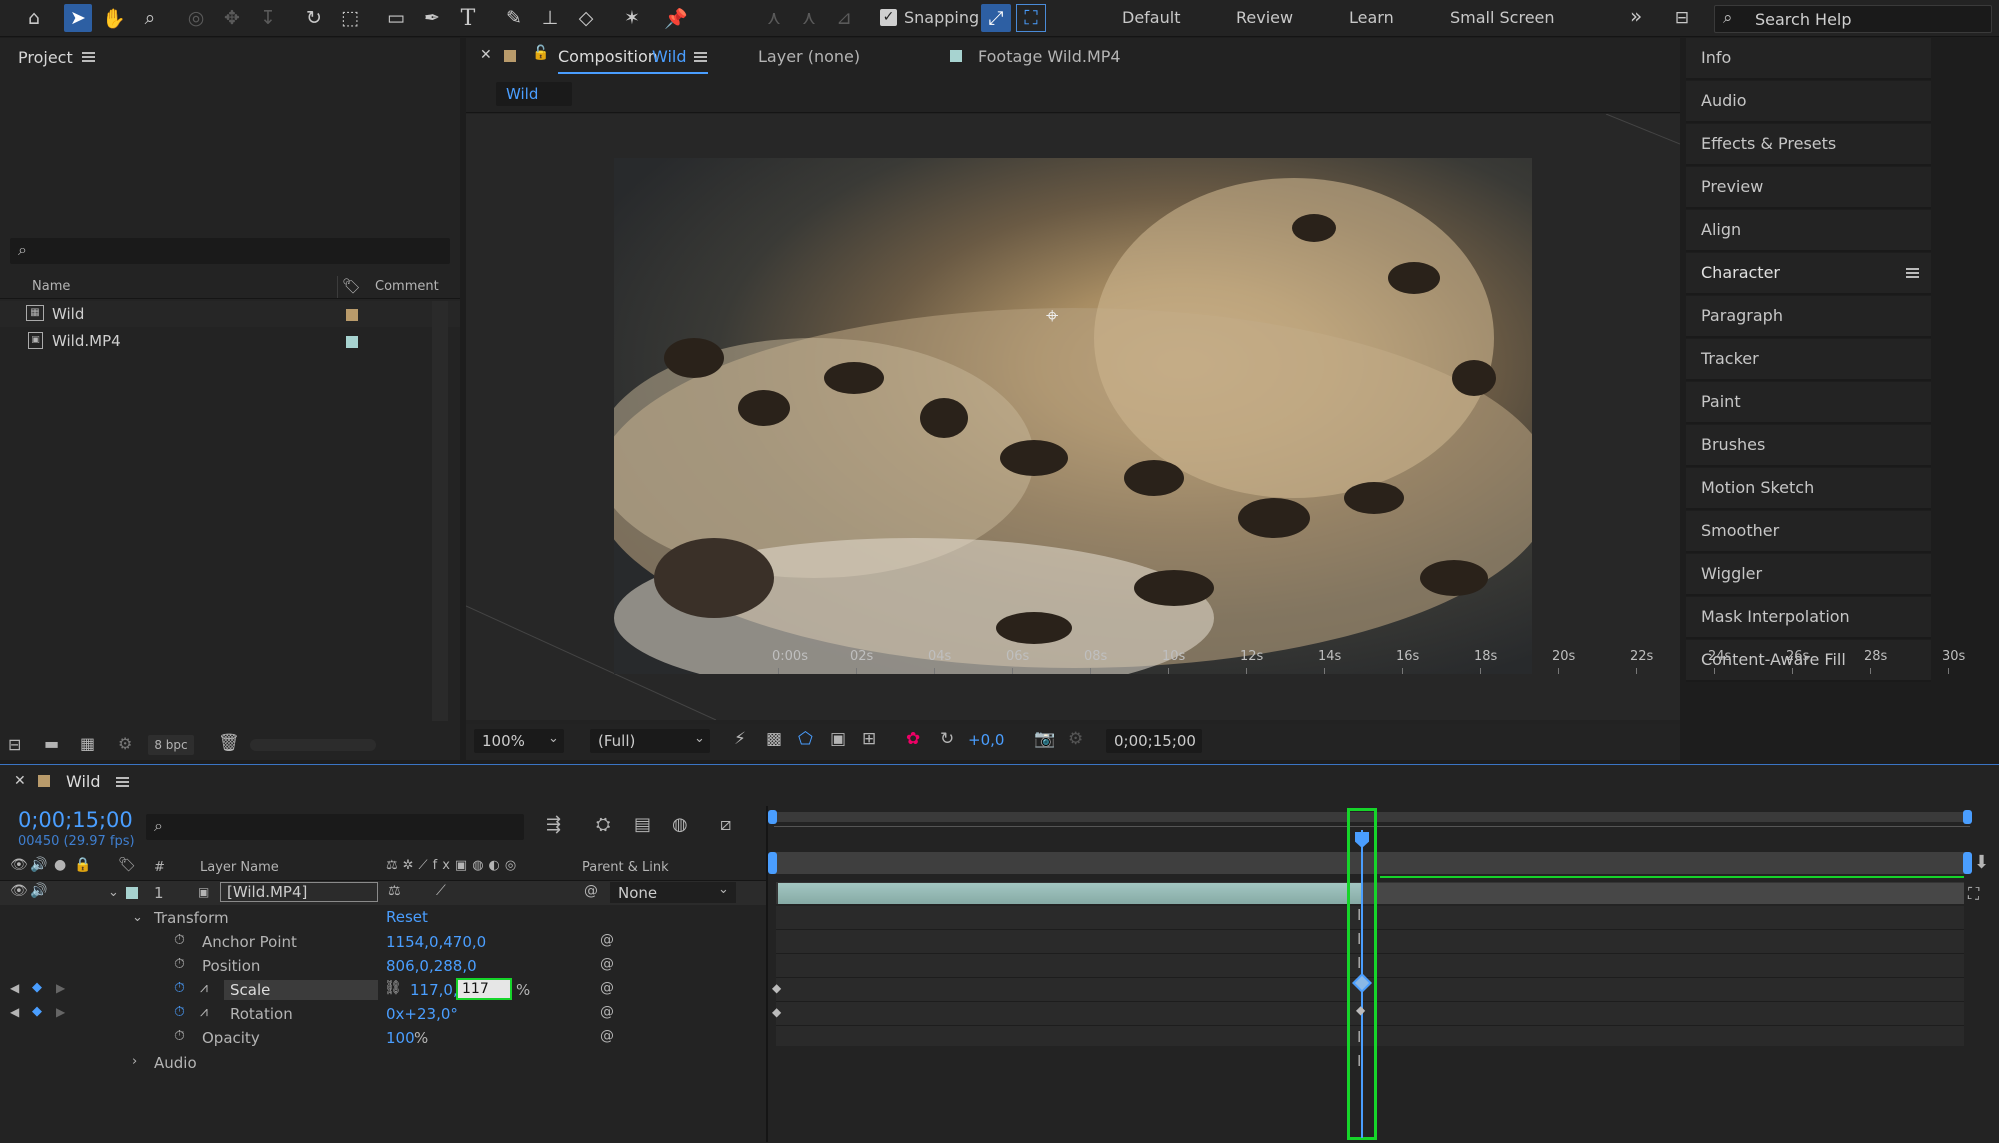 This screenshot has height=1143, width=1999. I want to click on frame-blending-icon: ◍, so click(680, 824).